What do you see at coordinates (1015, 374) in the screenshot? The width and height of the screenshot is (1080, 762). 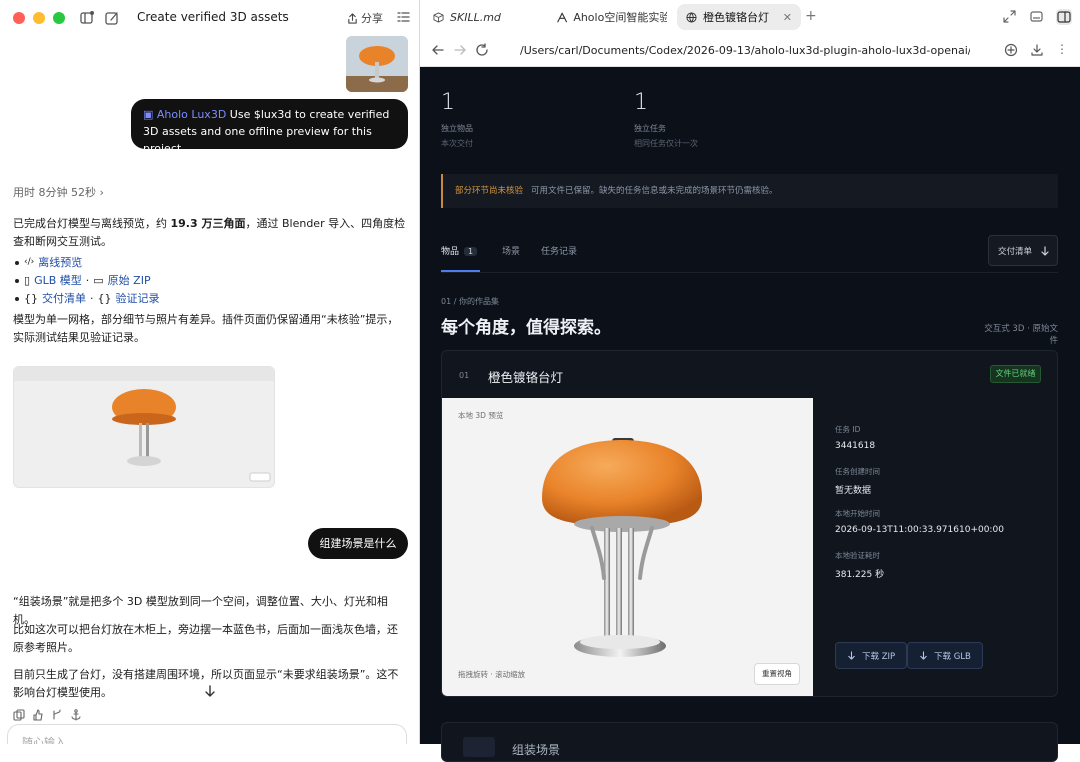 I see `status-badge: 文件已就绪` at bounding box center [1015, 374].